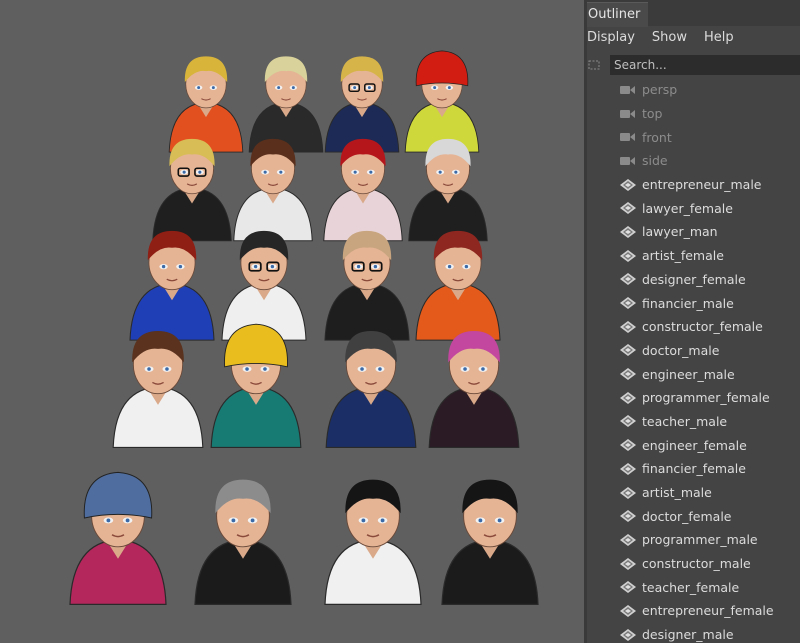  Describe the element at coordinates (693, 37) in the screenshot. I see `outliner-menubar: Display Show Help` at that location.